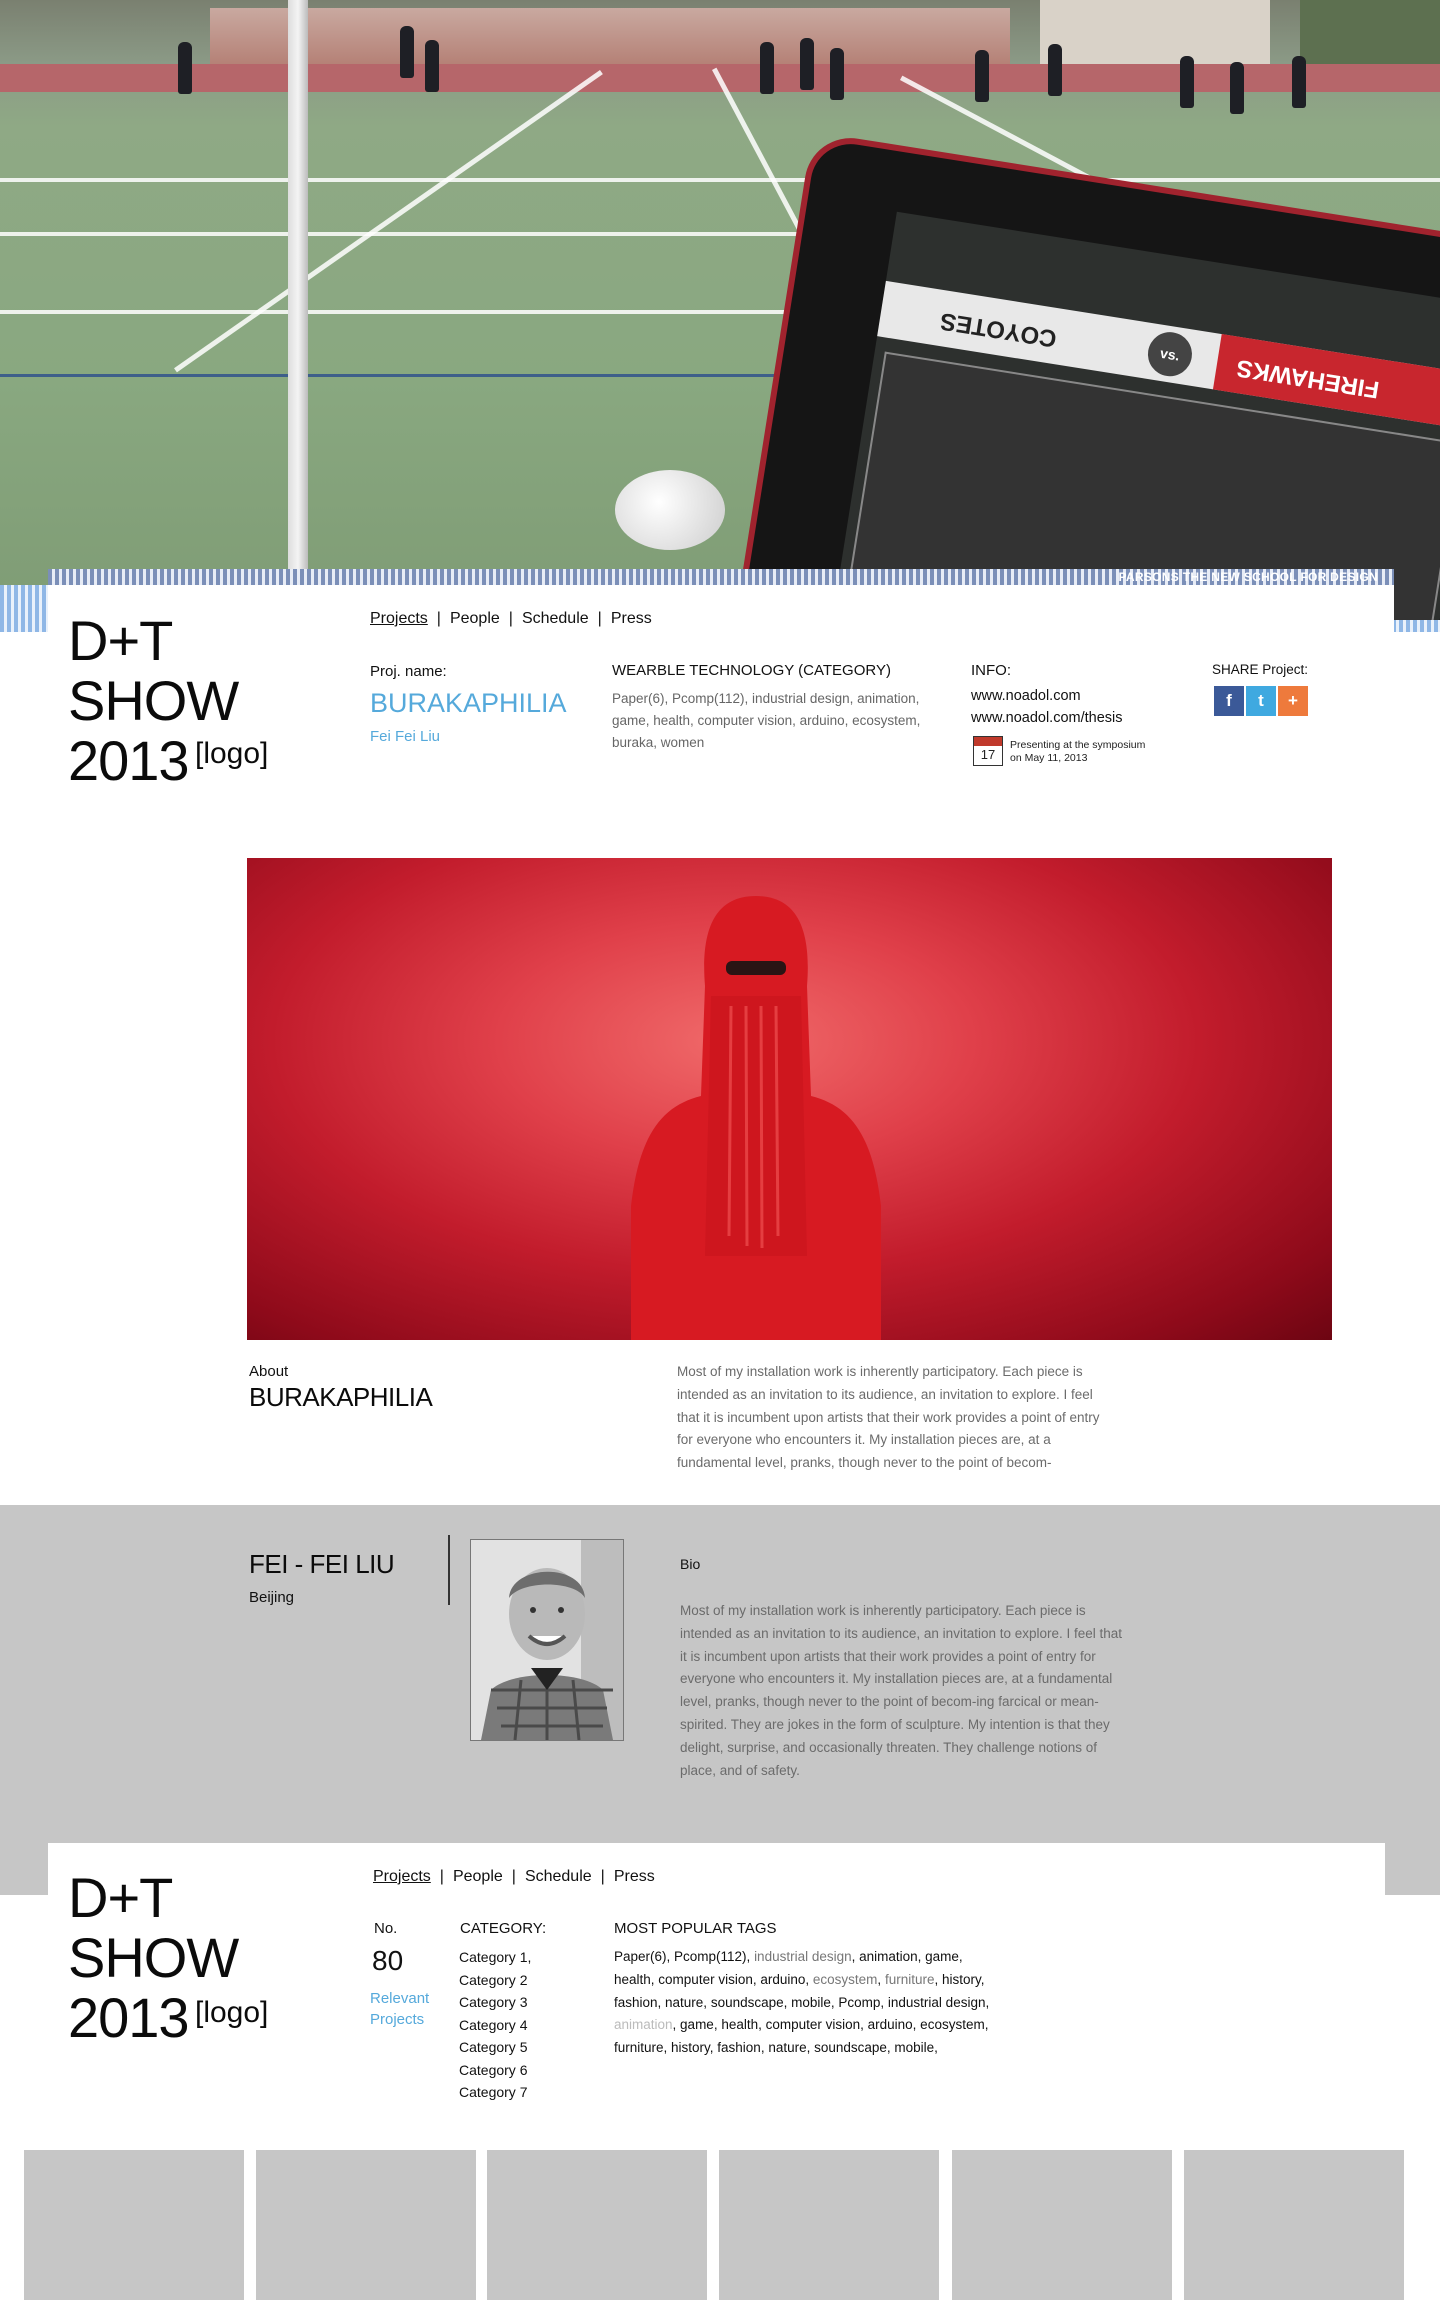 Image resolution: width=1440 pixels, height=2300 pixels. I want to click on tag-text: industrial design, so click(803, 1956).